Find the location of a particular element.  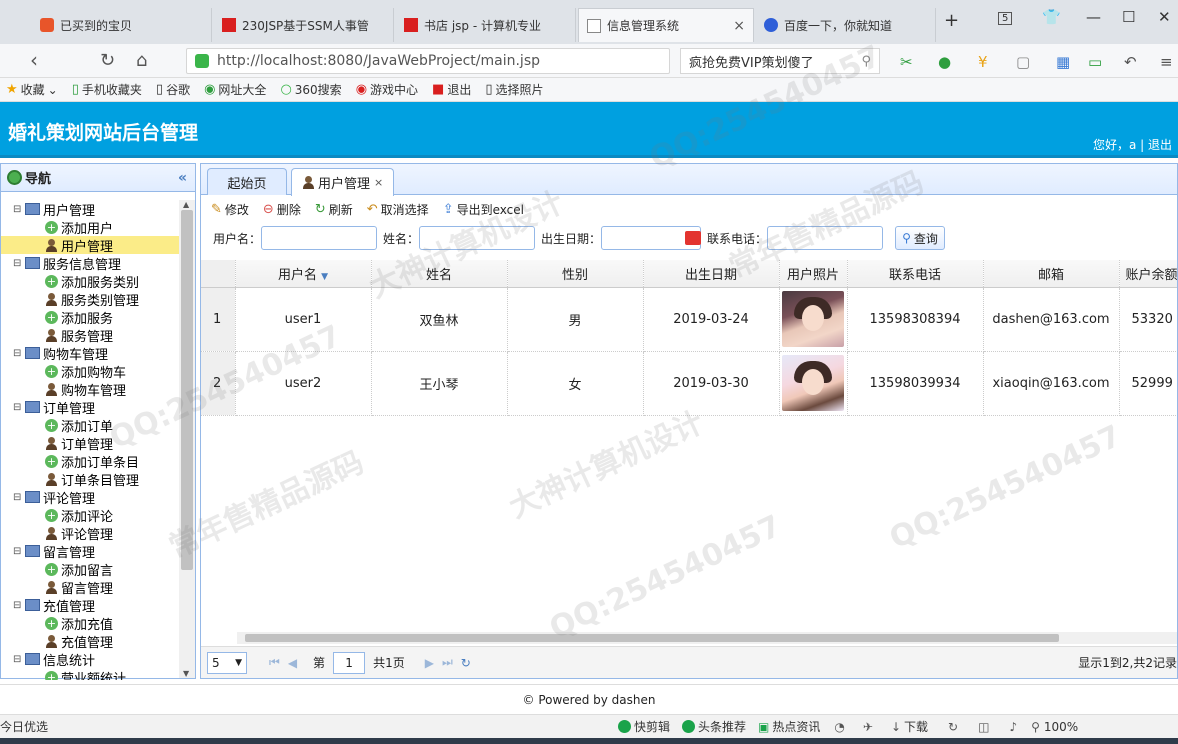

column-header-photo: 用户照片 is located at coordinates (813, 274).